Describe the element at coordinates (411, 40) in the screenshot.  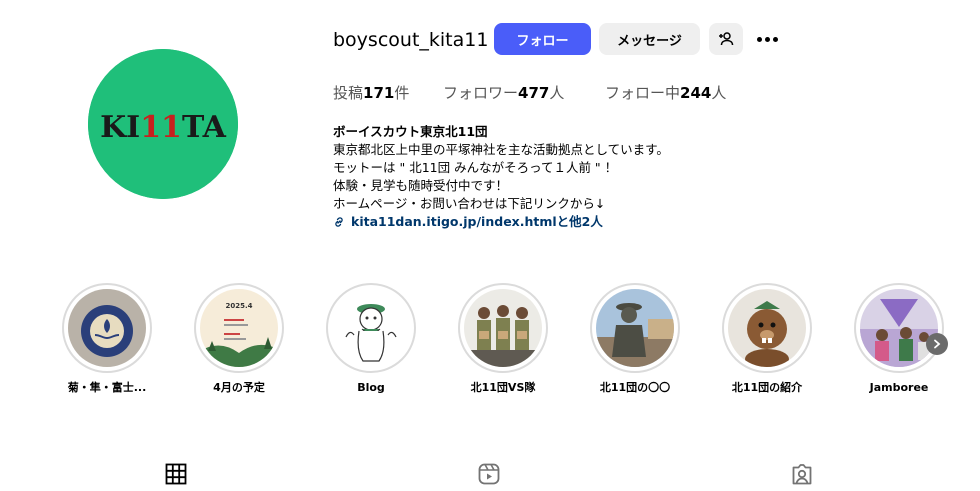
I see `profile-username: boyscout_kita11` at that location.